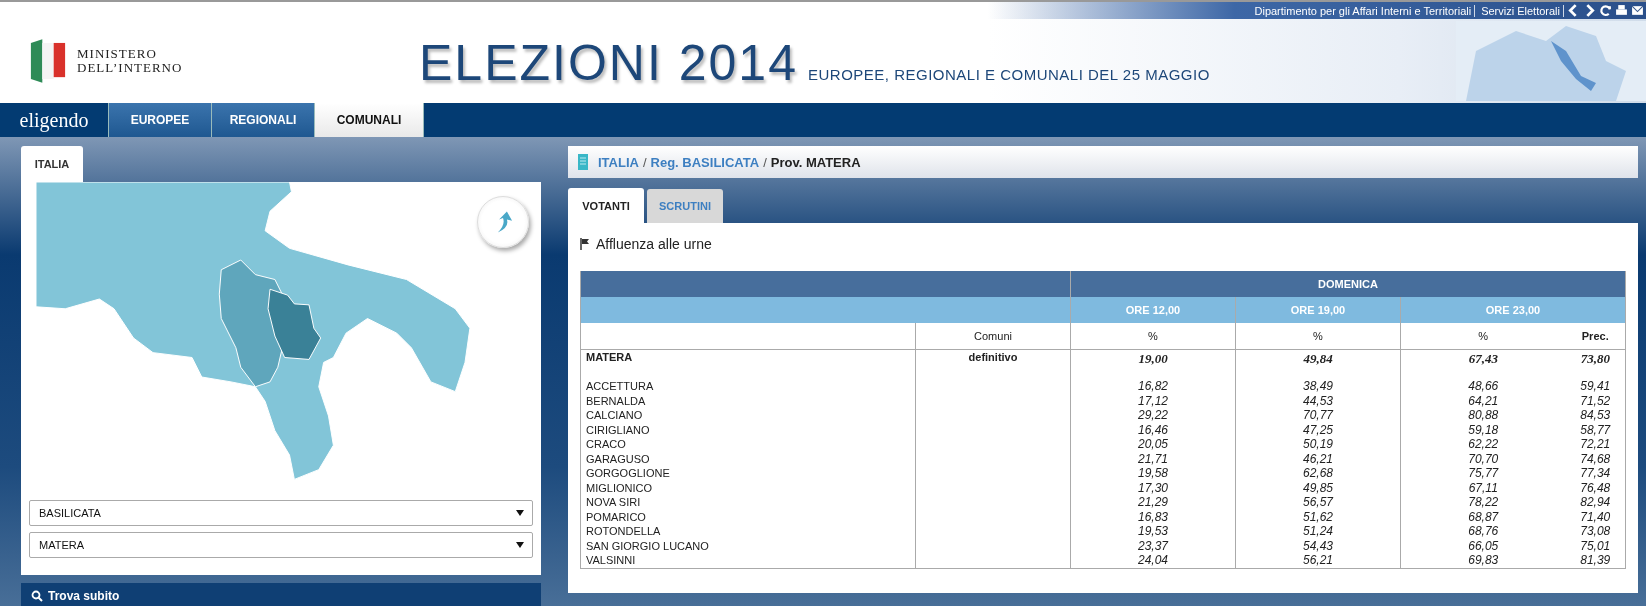 The image size is (1646, 606). What do you see at coordinates (1483, 400) in the screenshot?
I see `table-cell: 64,21` at bounding box center [1483, 400].